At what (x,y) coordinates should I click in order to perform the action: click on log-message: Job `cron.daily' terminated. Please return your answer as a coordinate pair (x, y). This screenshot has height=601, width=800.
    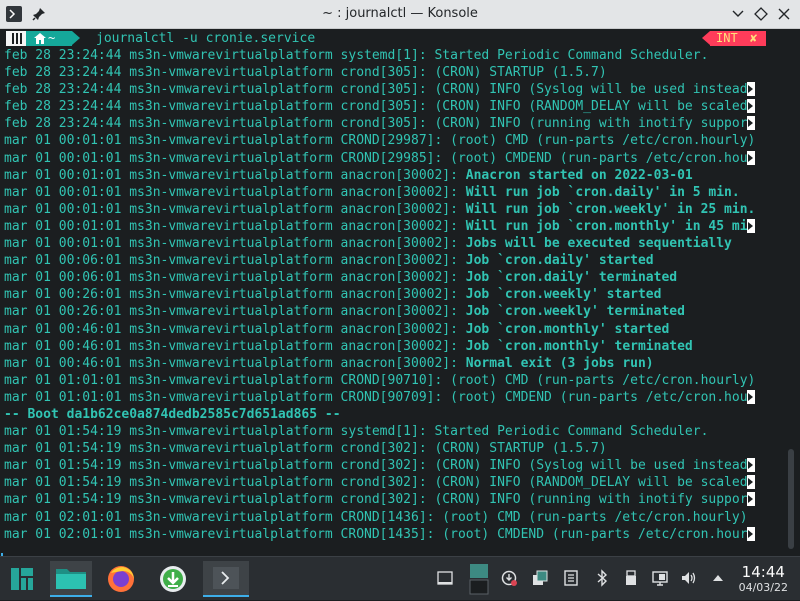
    Looking at the image, I should click on (571, 278).